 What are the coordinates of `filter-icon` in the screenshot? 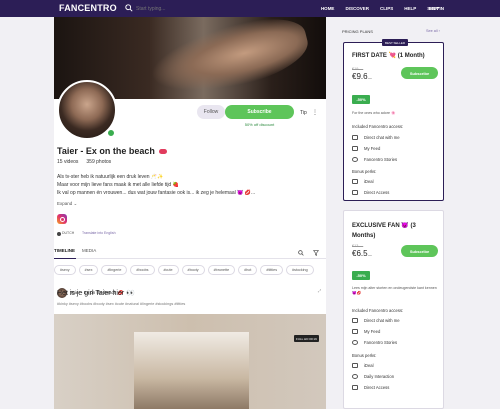 It's located at (316, 253).